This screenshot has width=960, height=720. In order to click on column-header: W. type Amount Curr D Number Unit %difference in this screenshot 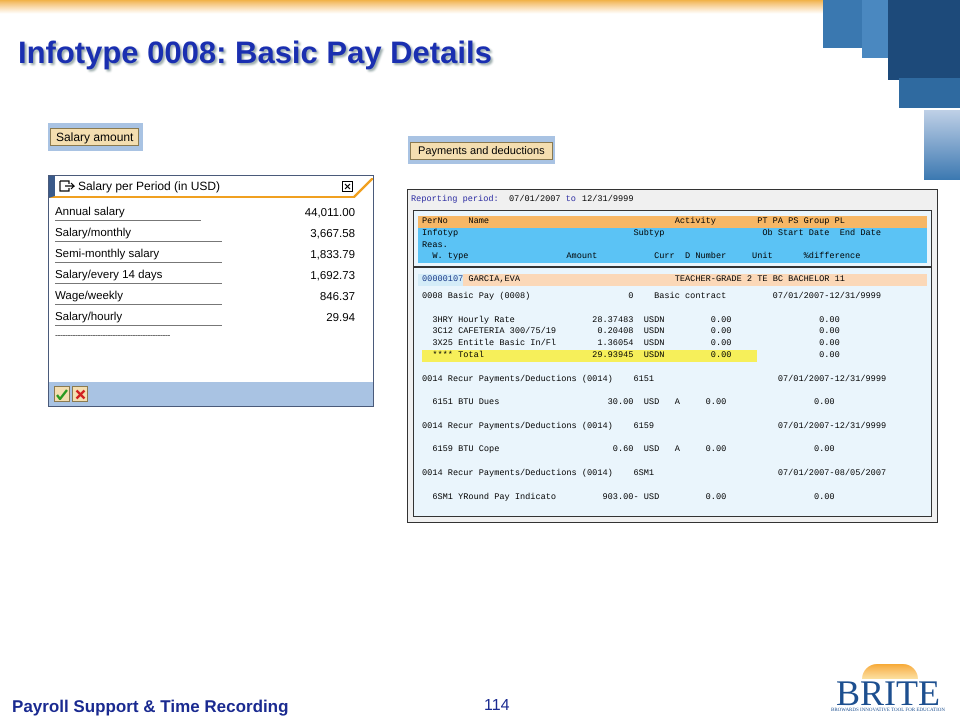, I will do `click(672, 257)`.